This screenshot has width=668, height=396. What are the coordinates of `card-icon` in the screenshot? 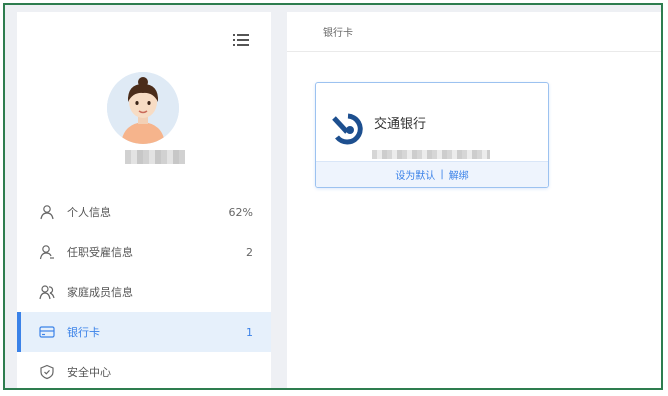 It's located at (47, 332).